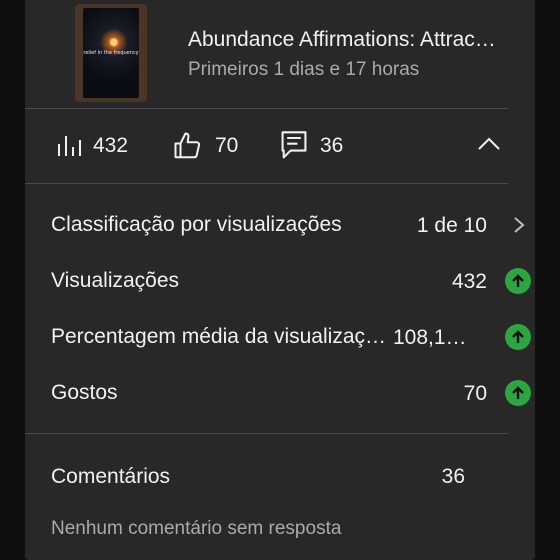  Describe the element at coordinates (291, 393) in the screenshot. I see `metric-row-likes: Gostos 70` at that location.